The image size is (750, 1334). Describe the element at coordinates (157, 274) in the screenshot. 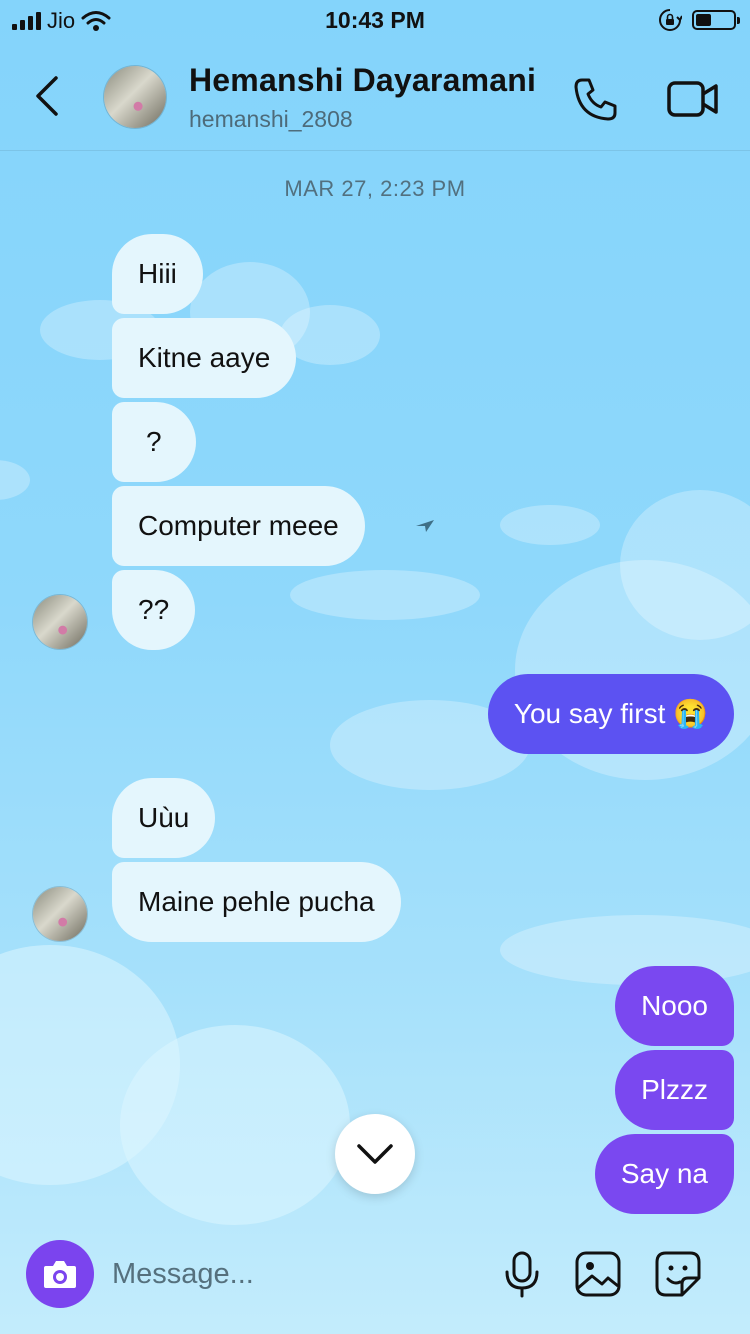

I see `message-bubble-incoming: Hiii` at that location.